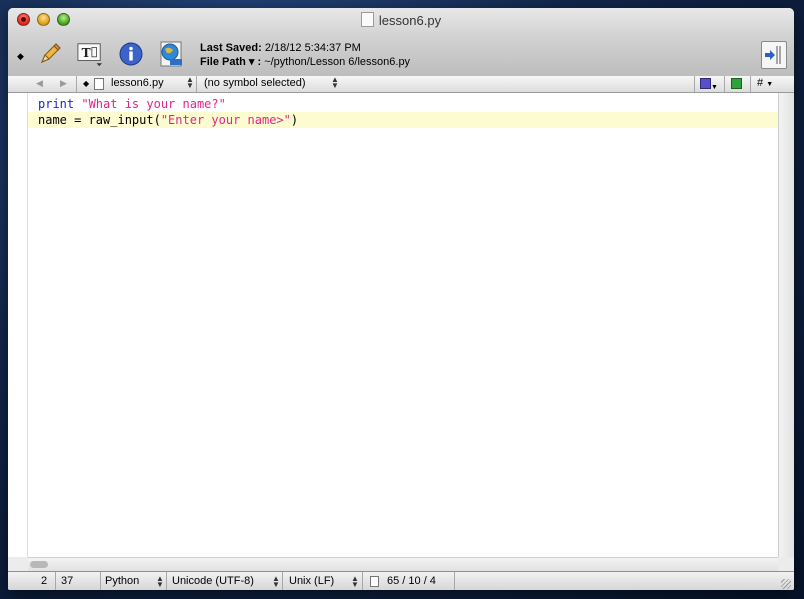  I want to click on document-icon, so click(367, 19).